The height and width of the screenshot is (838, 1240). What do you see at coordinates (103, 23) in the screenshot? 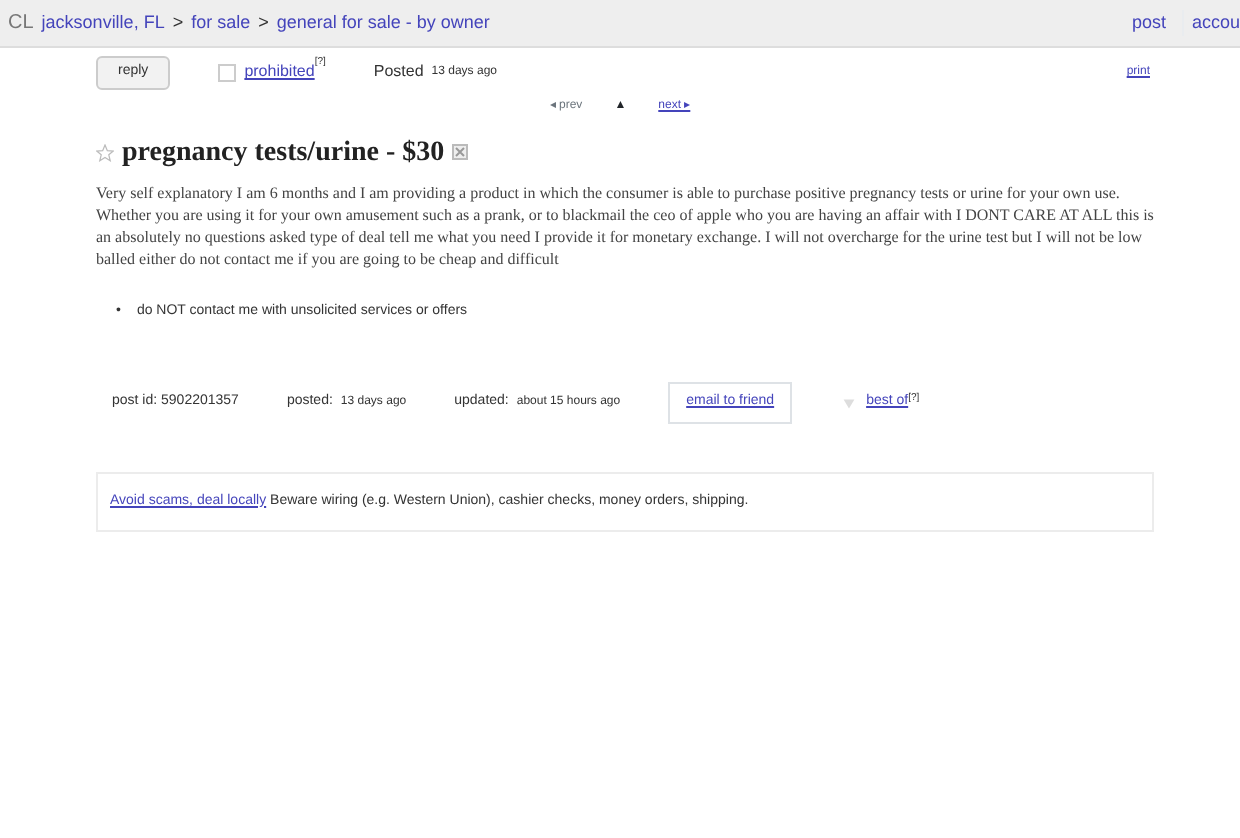
I see `breadcrumb-link: jacksonville, FL` at bounding box center [103, 23].